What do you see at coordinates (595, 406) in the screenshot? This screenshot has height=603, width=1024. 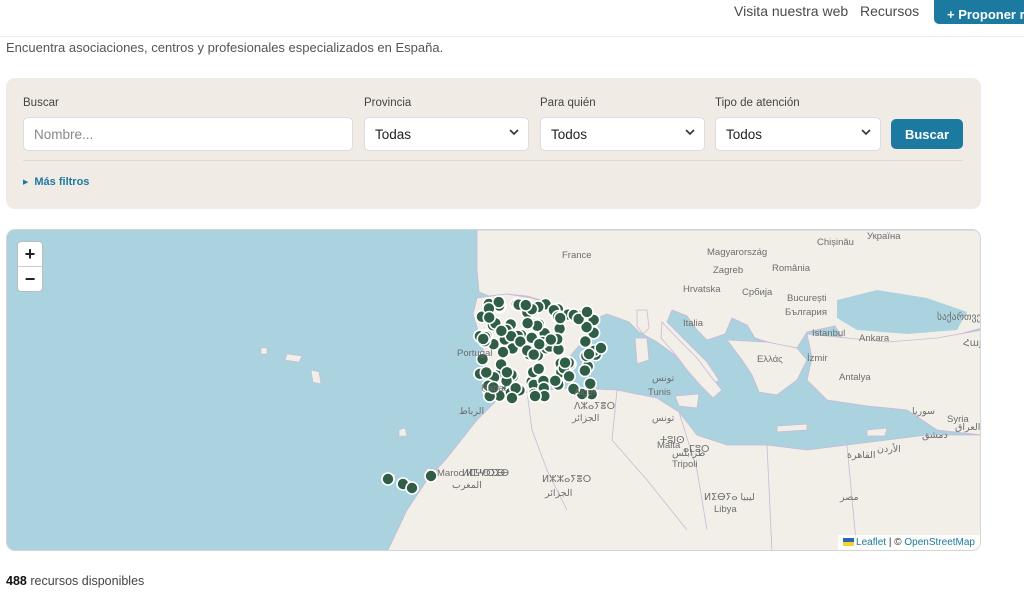 I see `map-place-label: ⴷⵣⴰⵢⴻⵔ` at bounding box center [595, 406].